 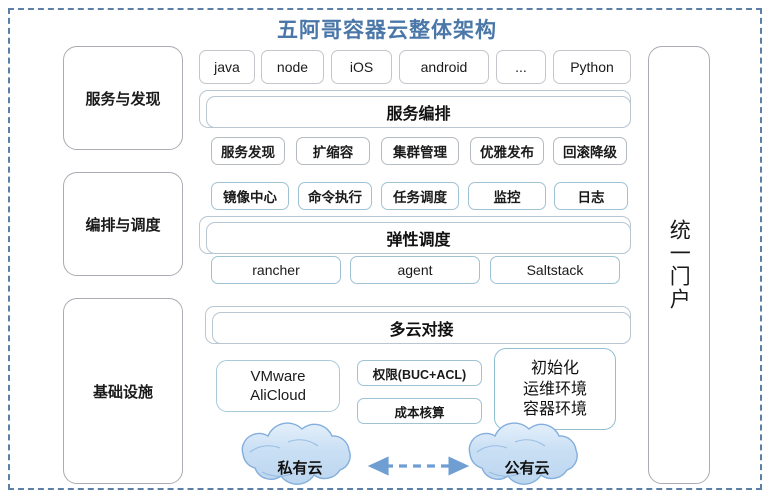 I want to click on chip-label: 权限(BUC+ACL), so click(x=419, y=374).